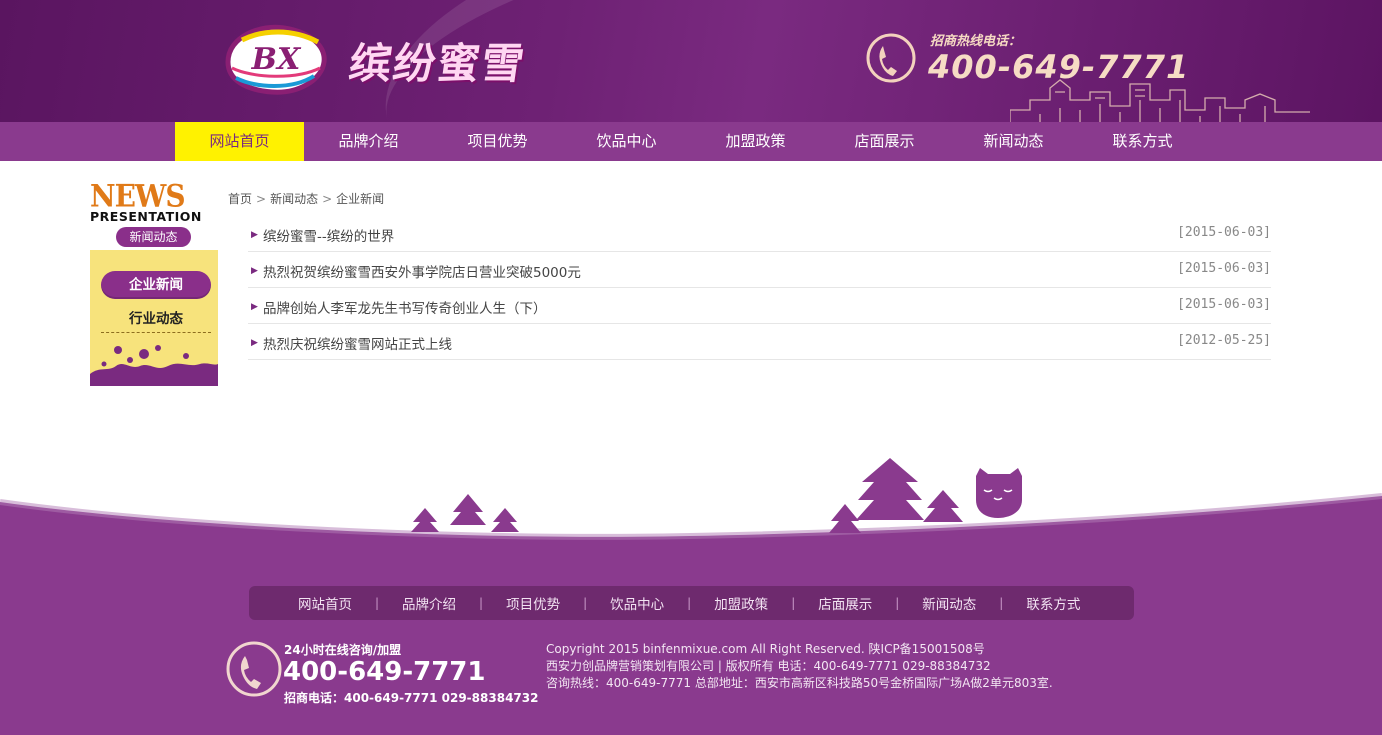  What do you see at coordinates (759, 234) in the screenshot?
I see `news-item: ▶ 缤纷蜜雪--缤纷的世界 [2015-06-03]` at bounding box center [759, 234].